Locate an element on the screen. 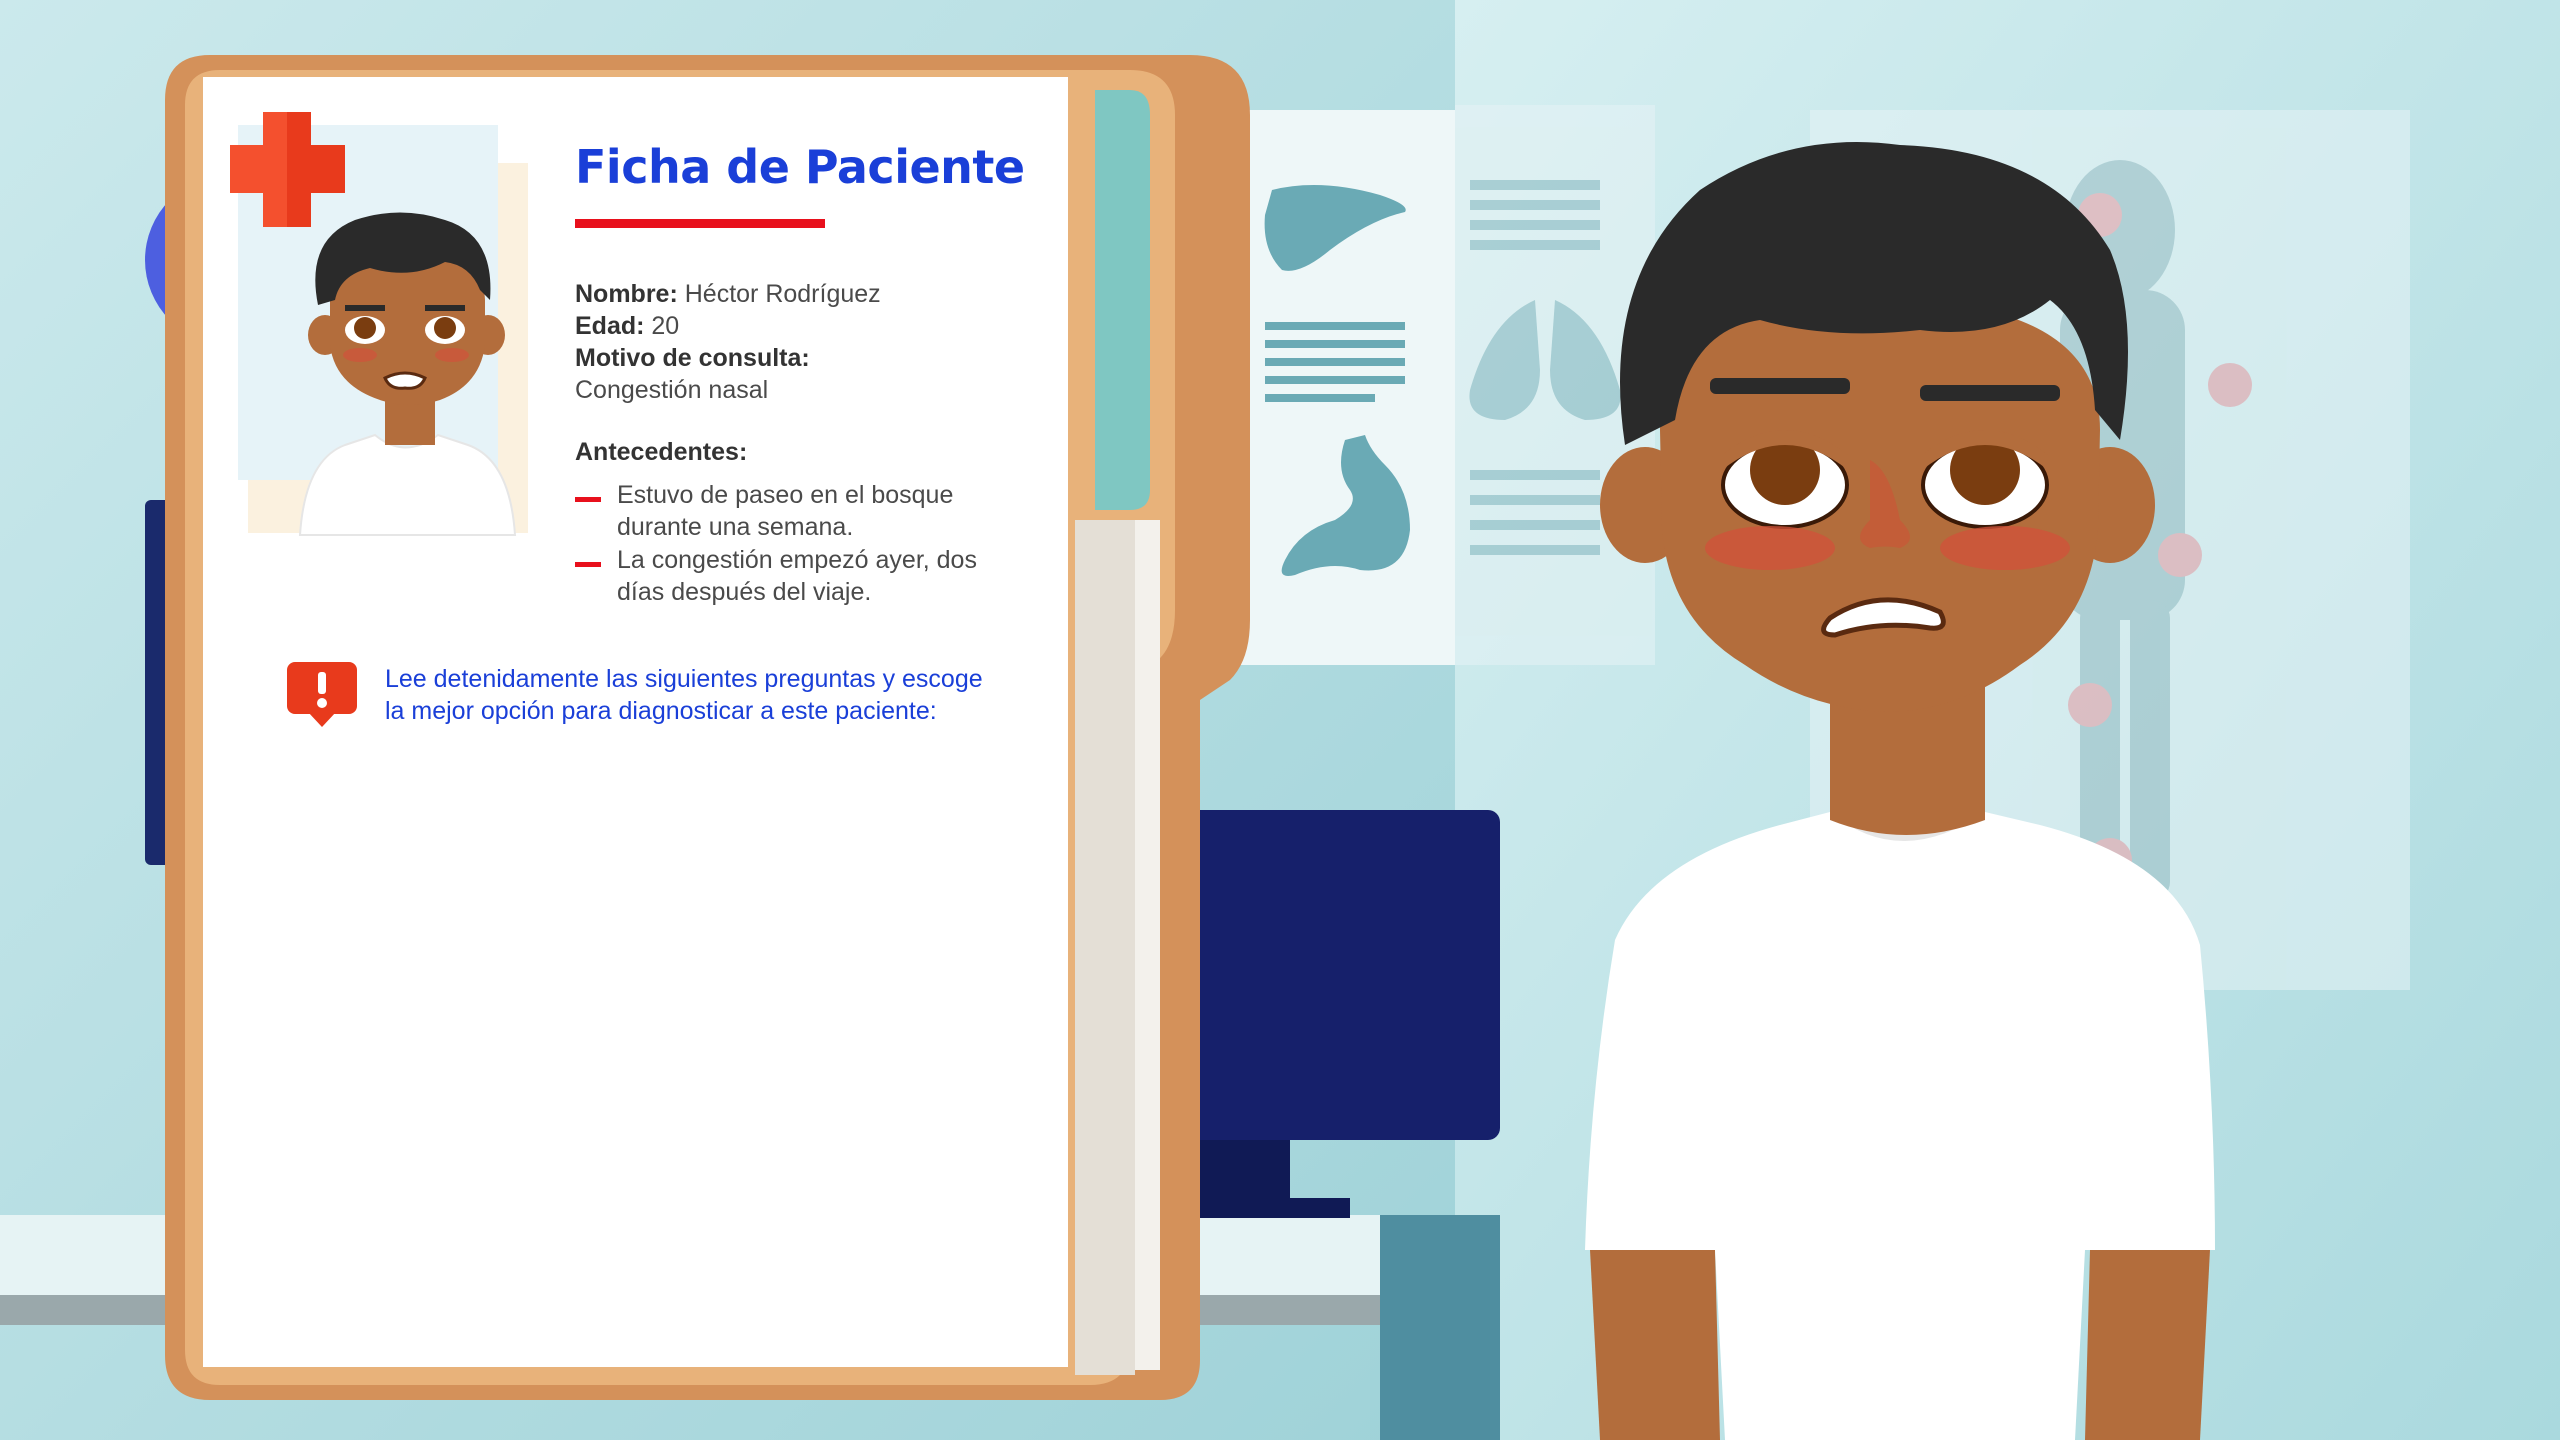 The width and height of the screenshot is (2560, 1440). reason-label: Motivo de consulta: is located at coordinates (692, 358).